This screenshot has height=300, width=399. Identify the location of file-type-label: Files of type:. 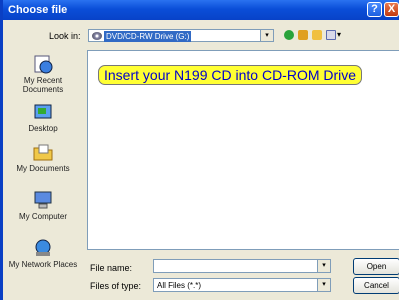
(116, 286).